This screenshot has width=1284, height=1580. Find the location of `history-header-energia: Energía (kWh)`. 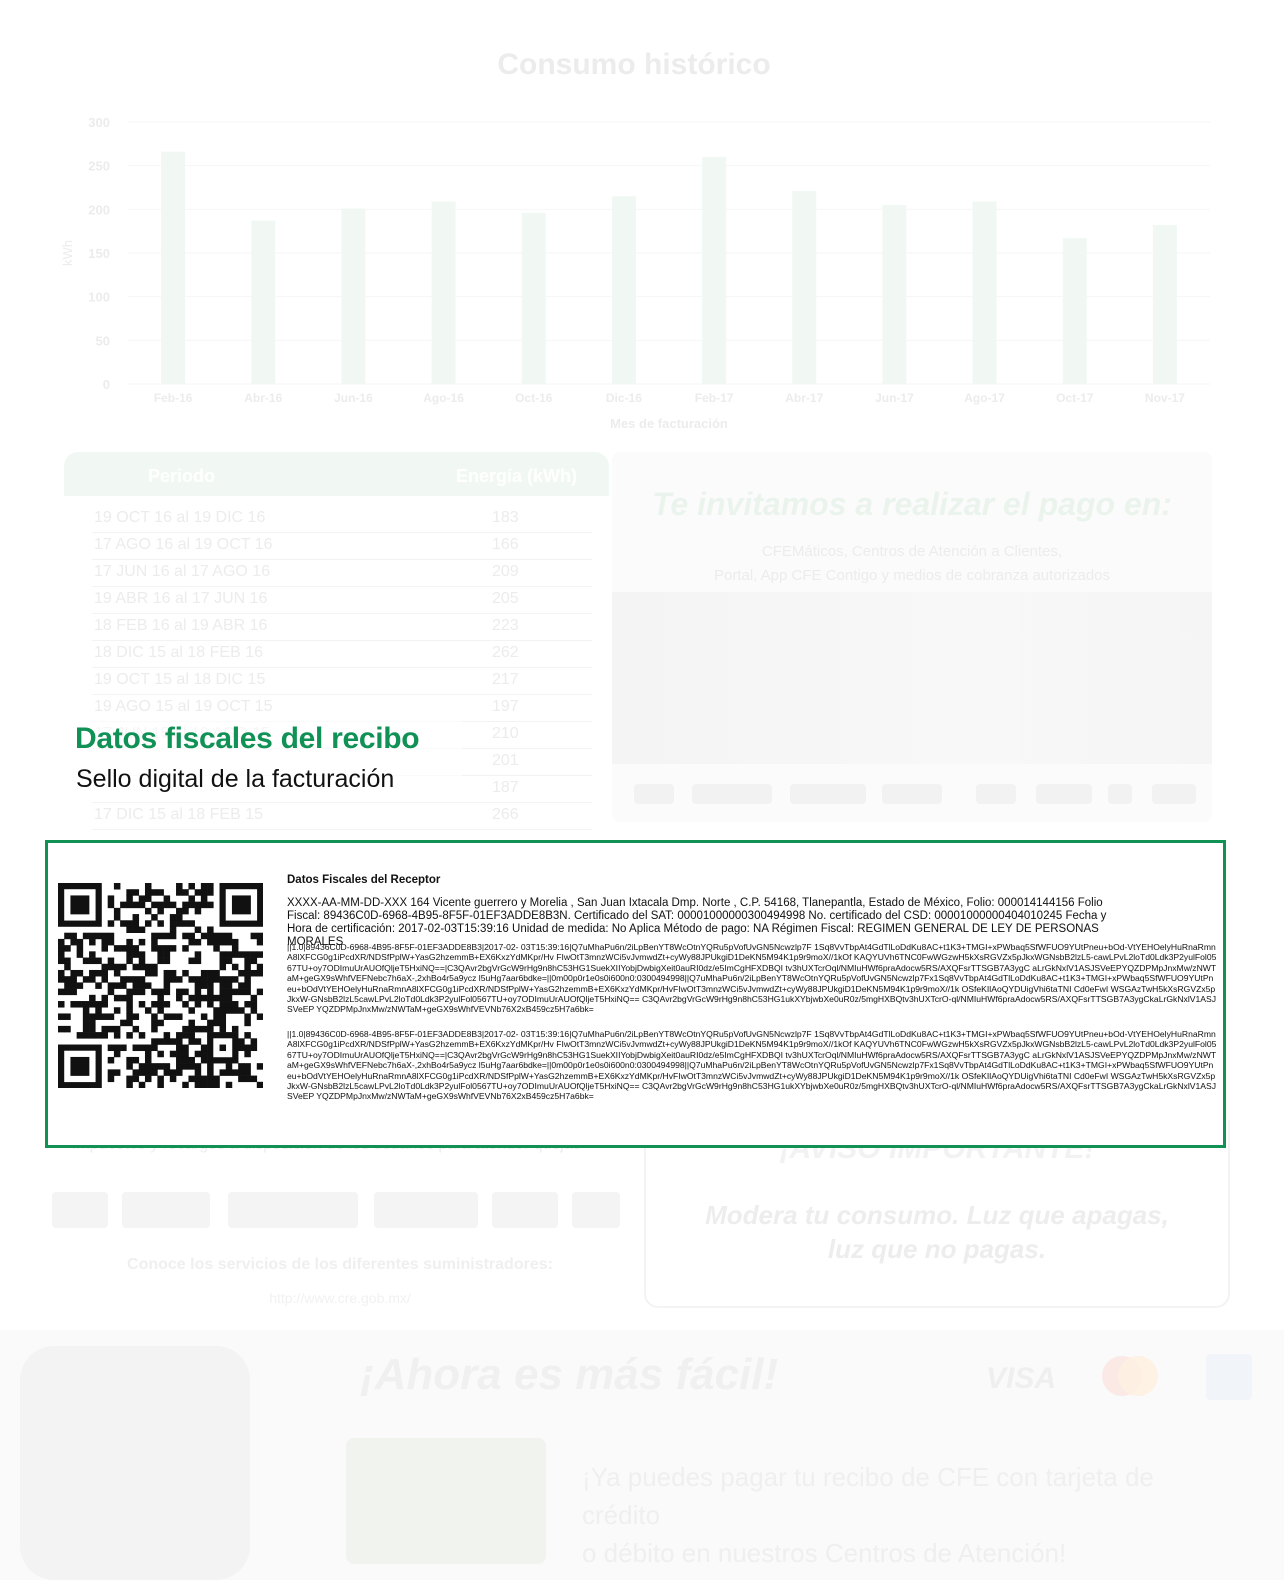

history-header-energia: Energía (kWh) is located at coordinates (517, 476).